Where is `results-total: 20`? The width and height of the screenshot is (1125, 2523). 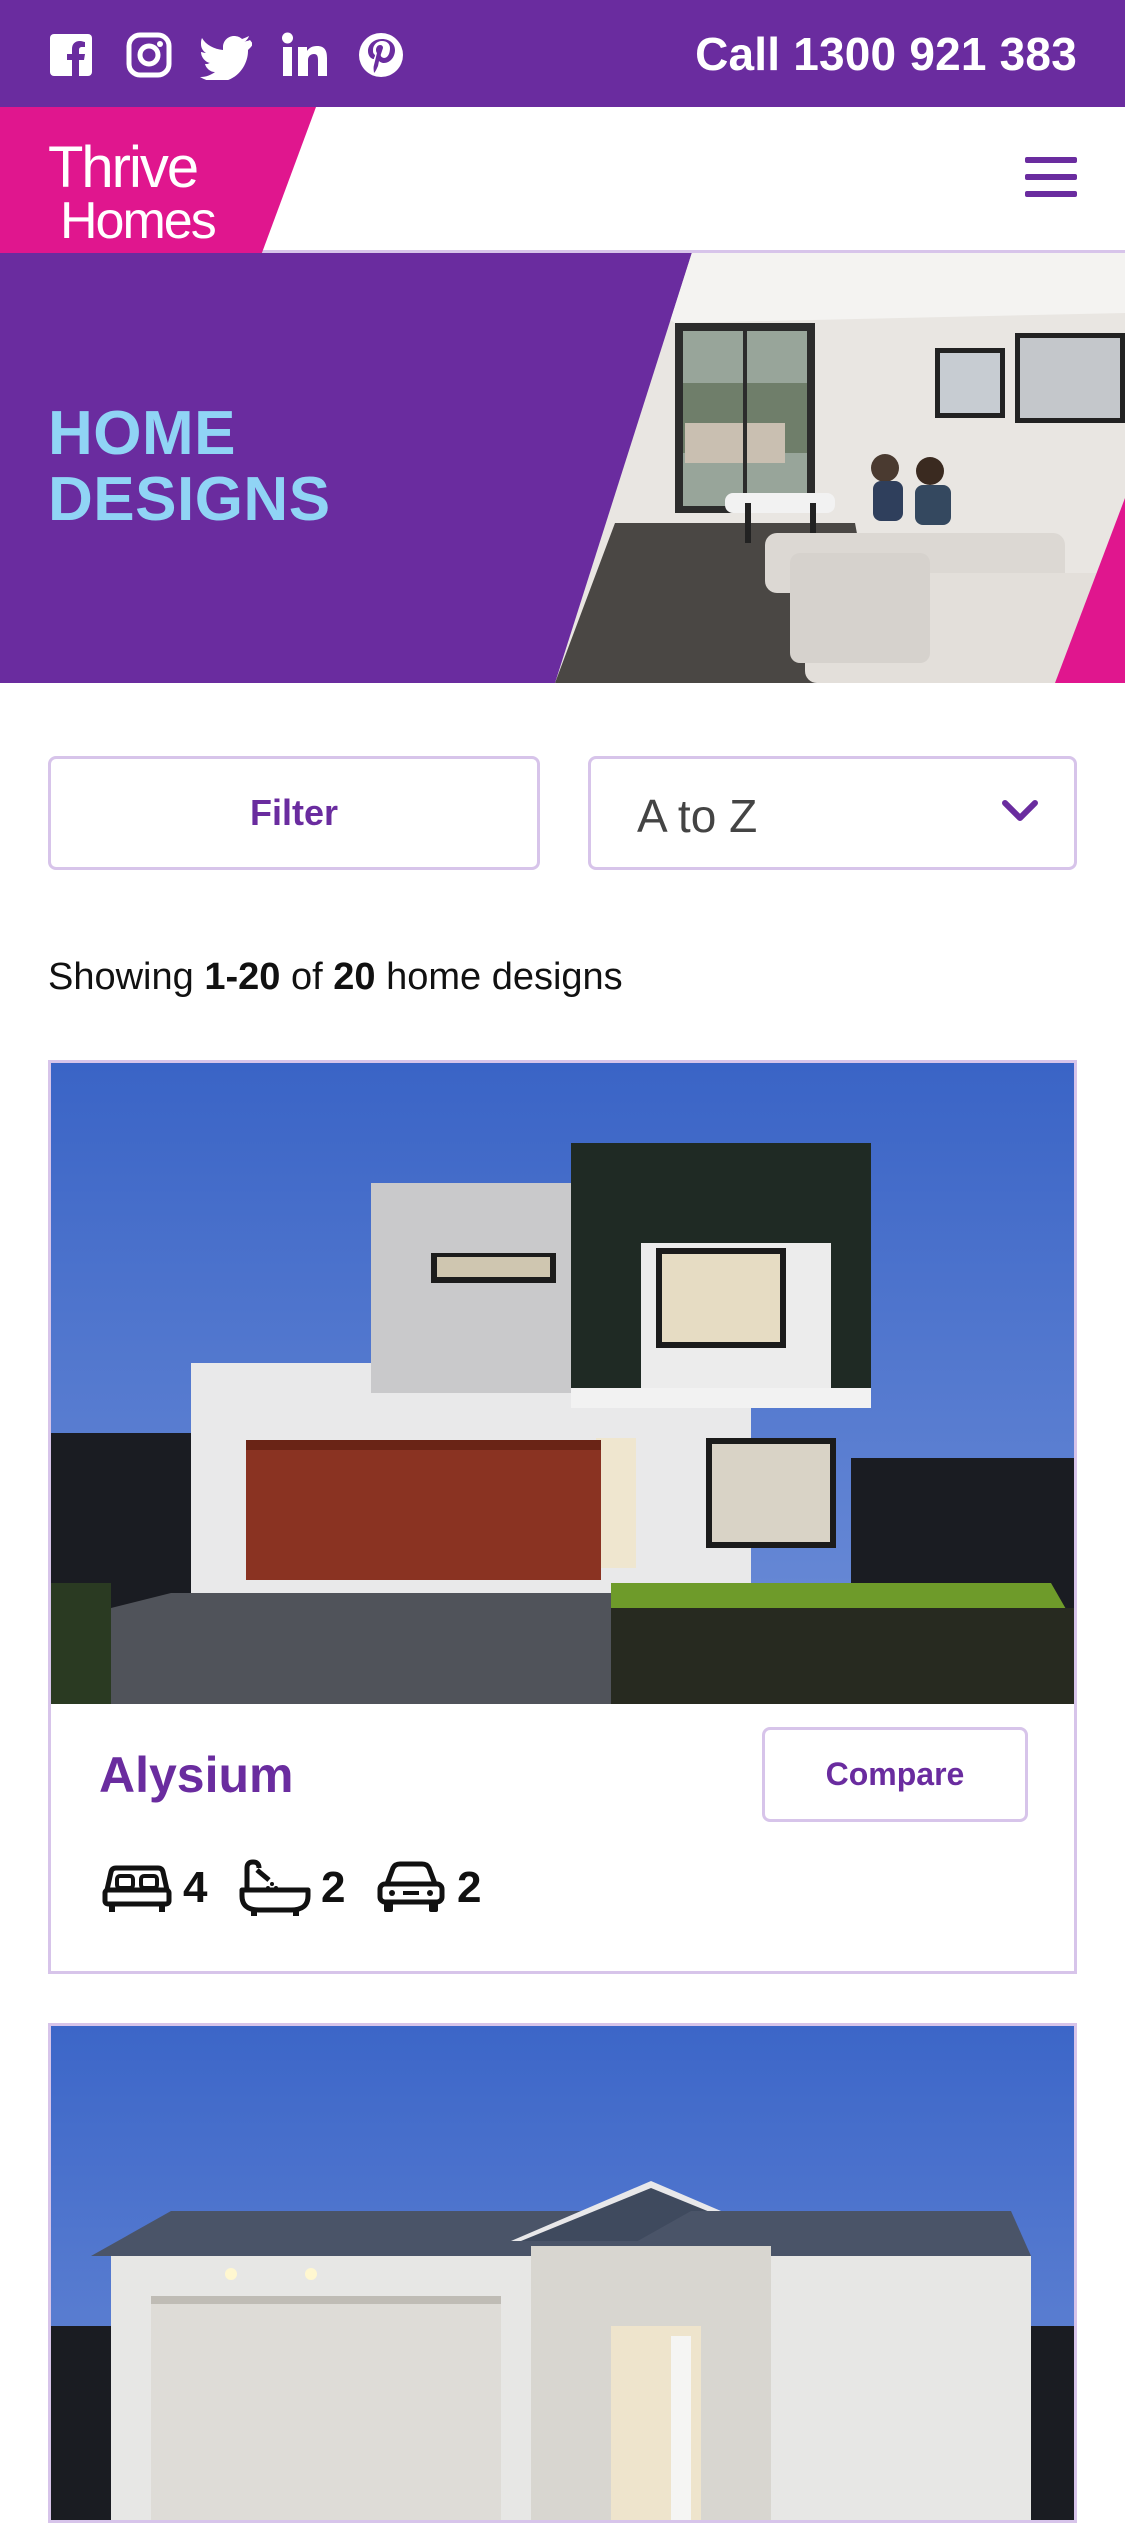 results-total: 20 is located at coordinates (354, 977).